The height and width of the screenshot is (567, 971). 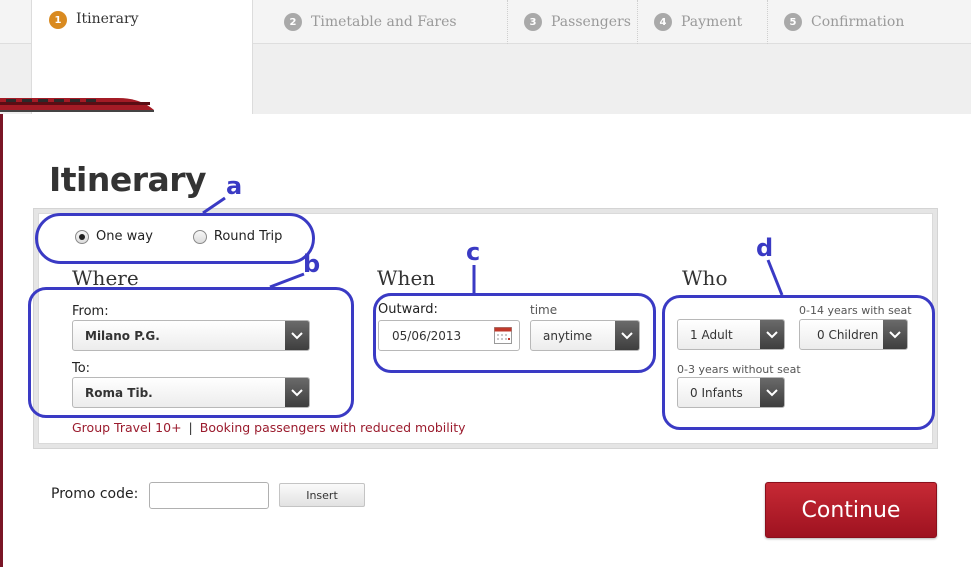 What do you see at coordinates (514, 333) in the screenshot?
I see `annotation-box-c` at bounding box center [514, 333].